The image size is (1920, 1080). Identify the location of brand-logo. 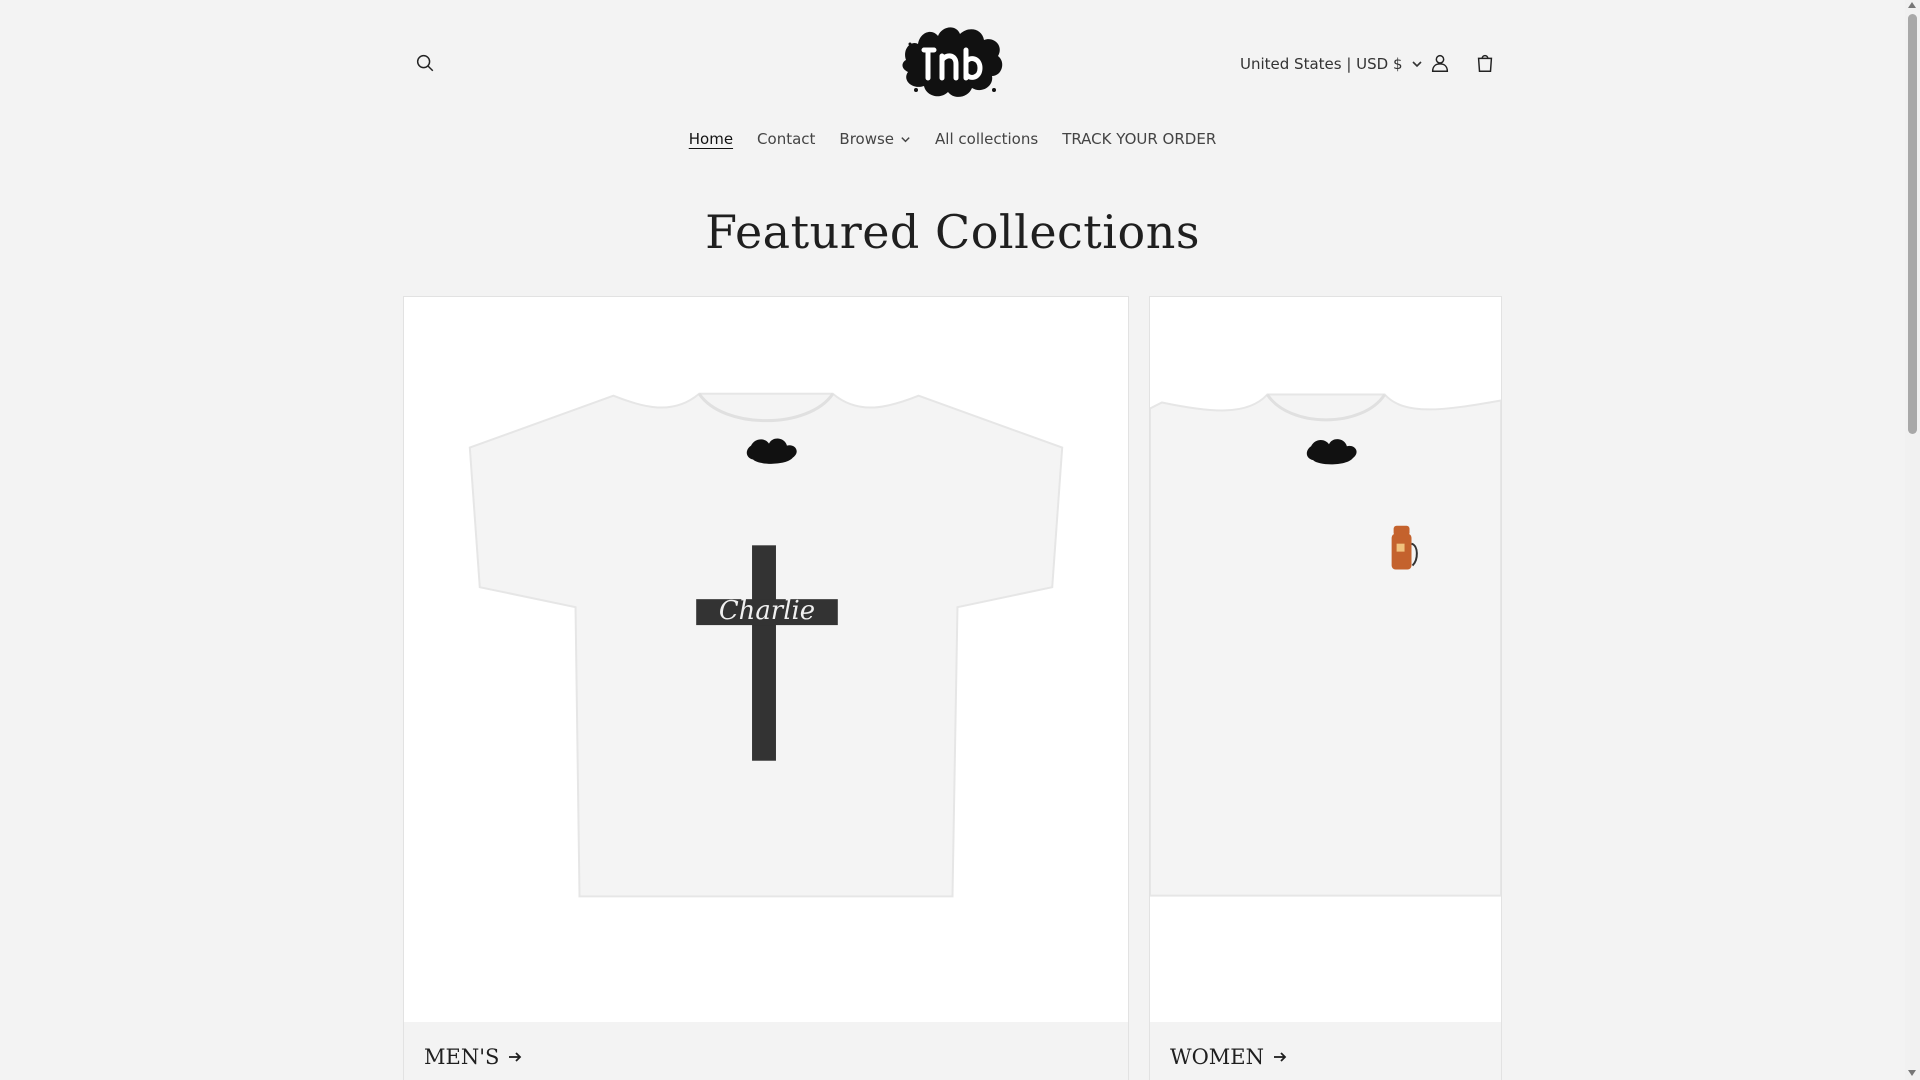
(953, 61).